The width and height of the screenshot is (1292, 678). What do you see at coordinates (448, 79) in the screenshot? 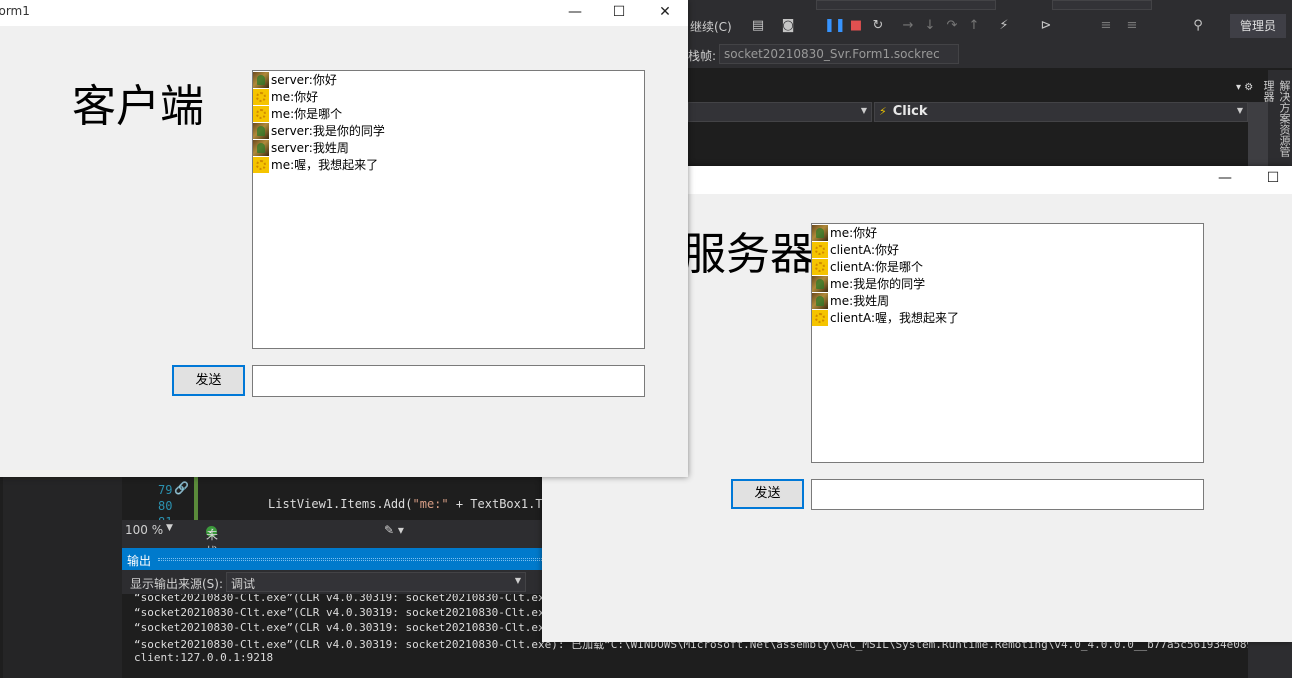
I see `list-item: server:你好` at bounding box center [448, 79].